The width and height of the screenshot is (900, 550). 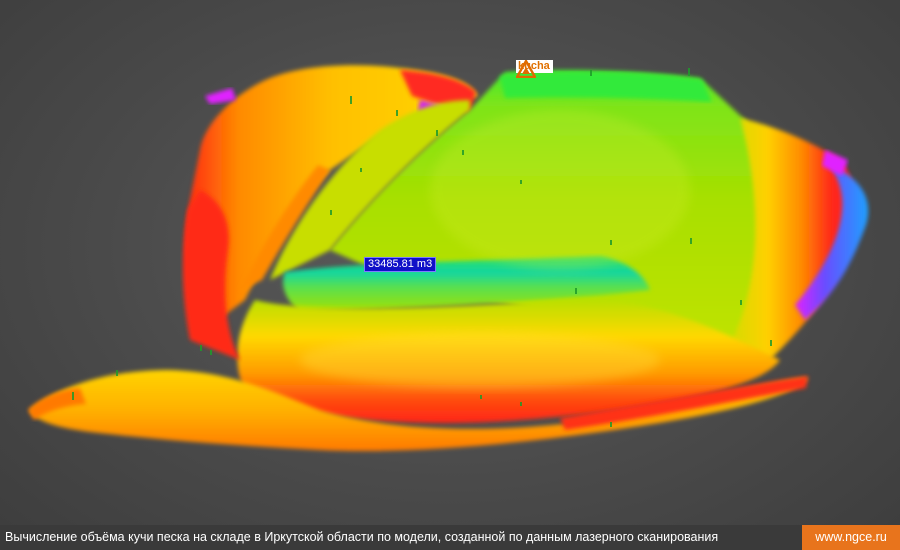 I want to click on site-link: www.ngce.ru, so click(x=851, y=537).